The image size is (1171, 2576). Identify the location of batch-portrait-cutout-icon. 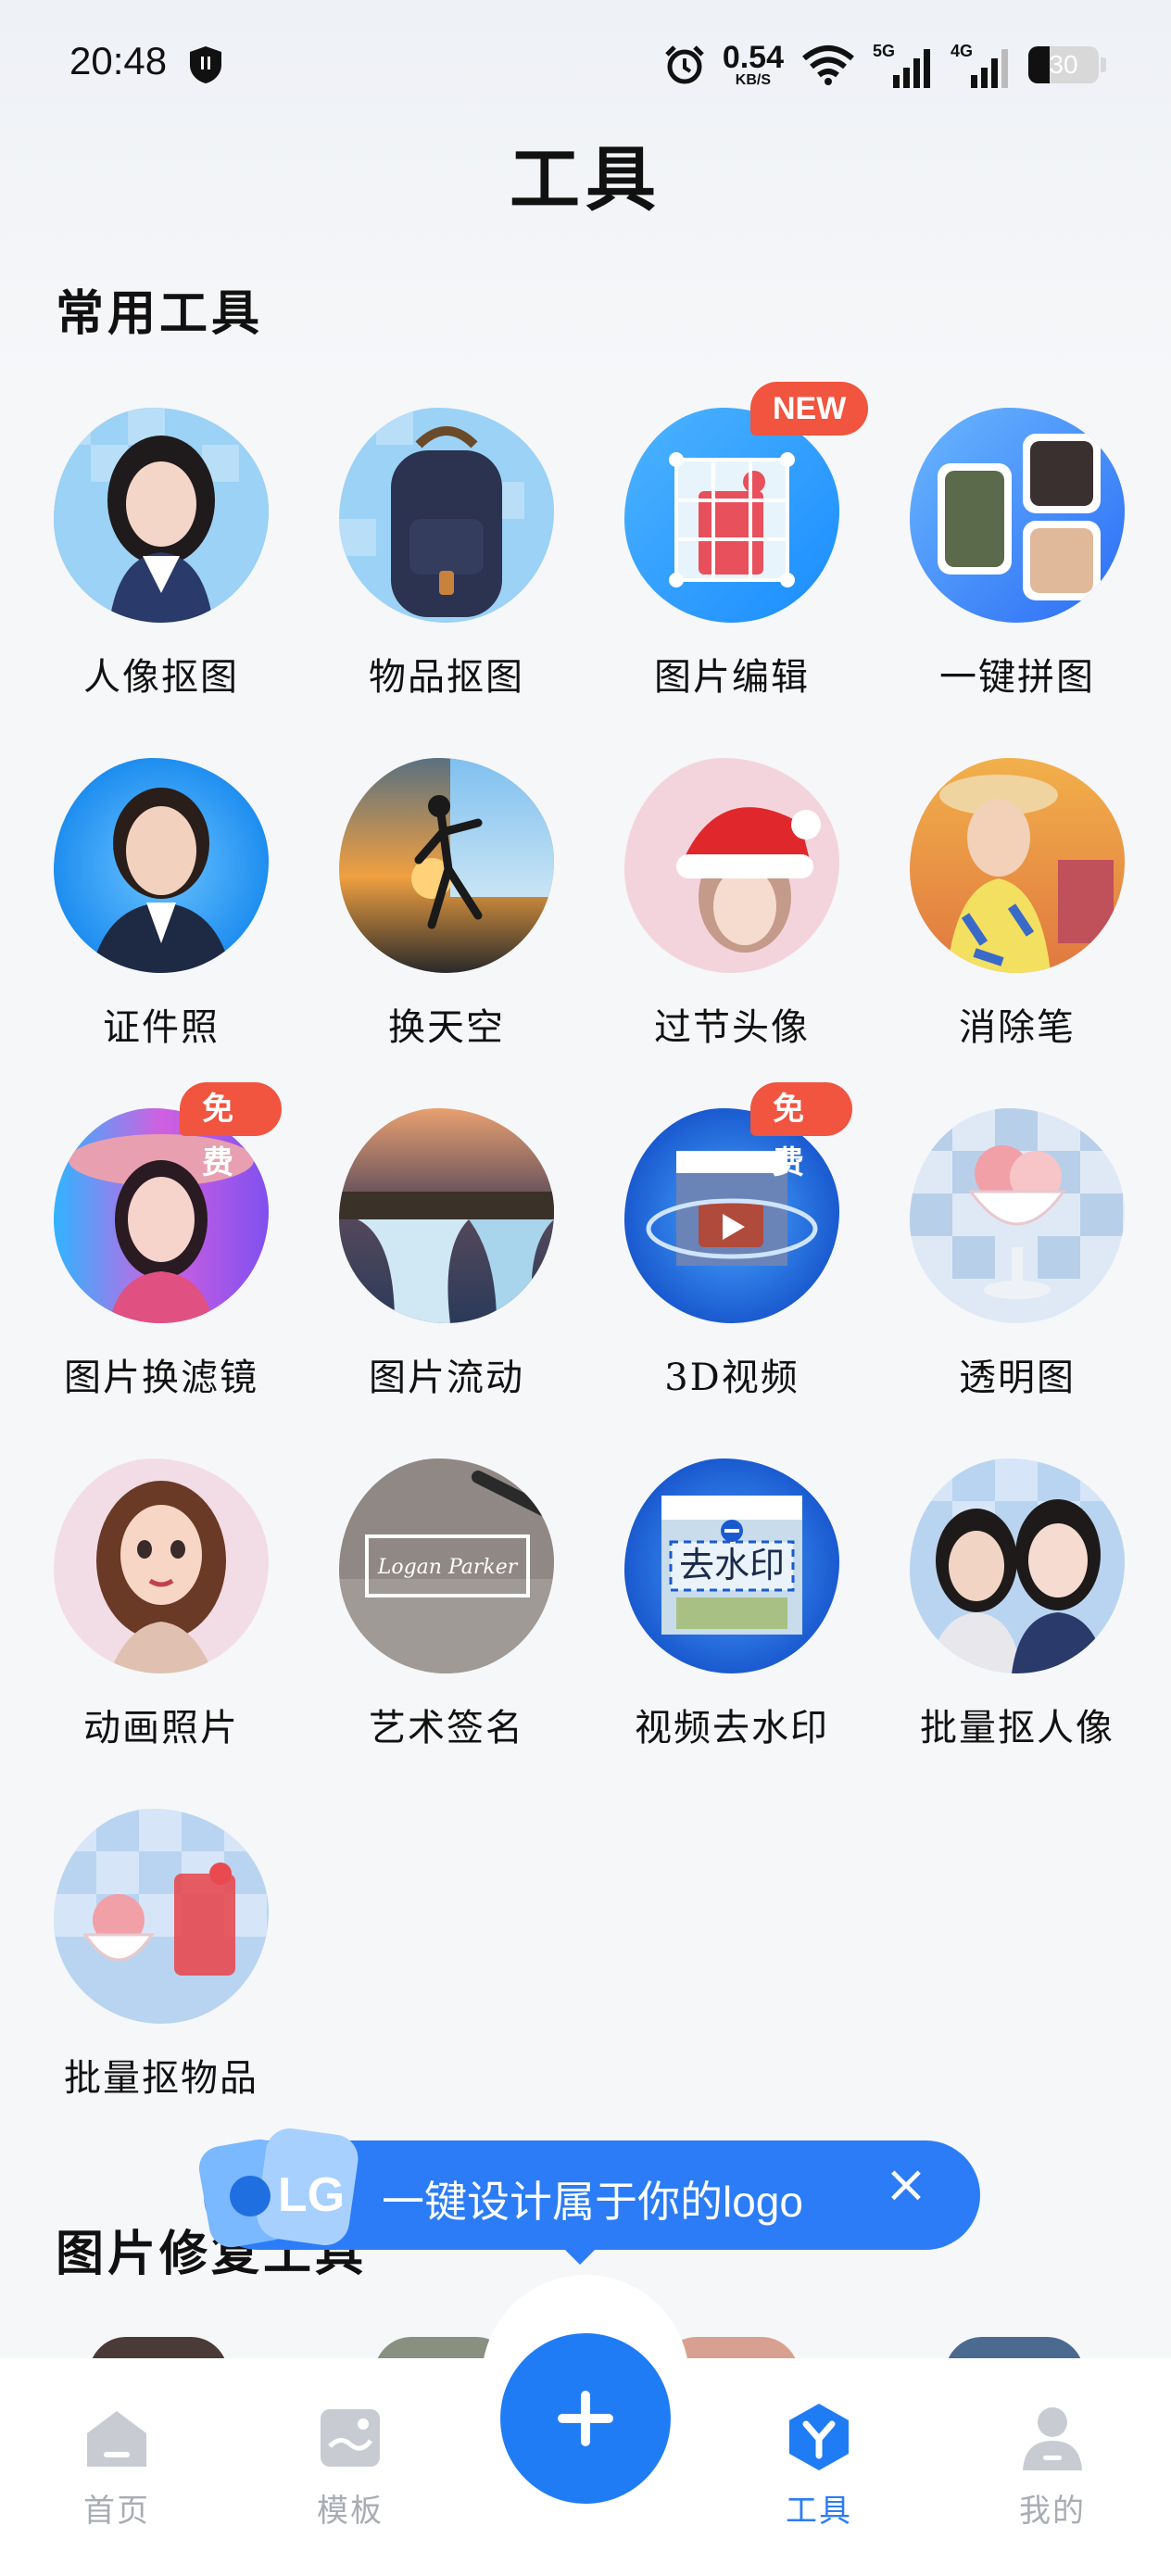
(1018, 1565).